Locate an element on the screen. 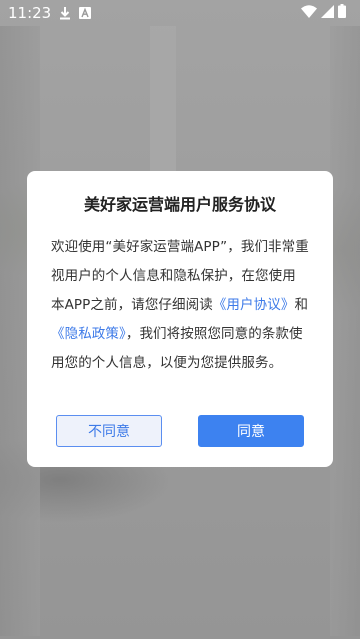 This screenshot has width=360, height=639. disagree-button: 不同意 is located at coordinates (109, 431).